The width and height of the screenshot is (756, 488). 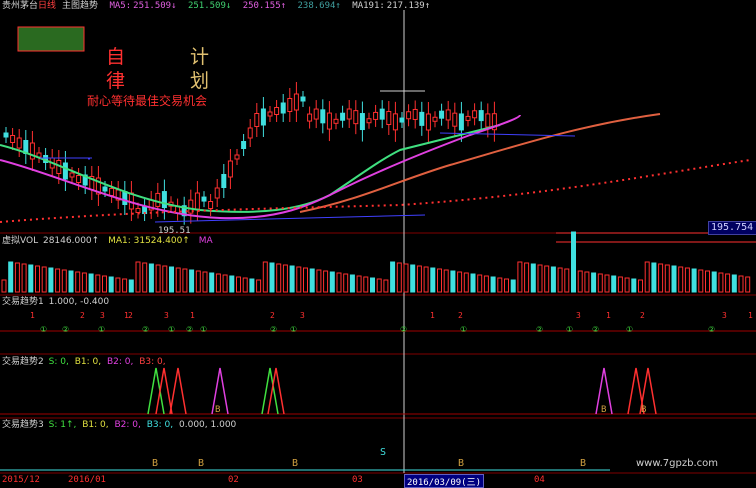 What do you see at coordinates (724, 315) in the screenshot?
I see `number-marker: 3` at bounding box center [724, 315].